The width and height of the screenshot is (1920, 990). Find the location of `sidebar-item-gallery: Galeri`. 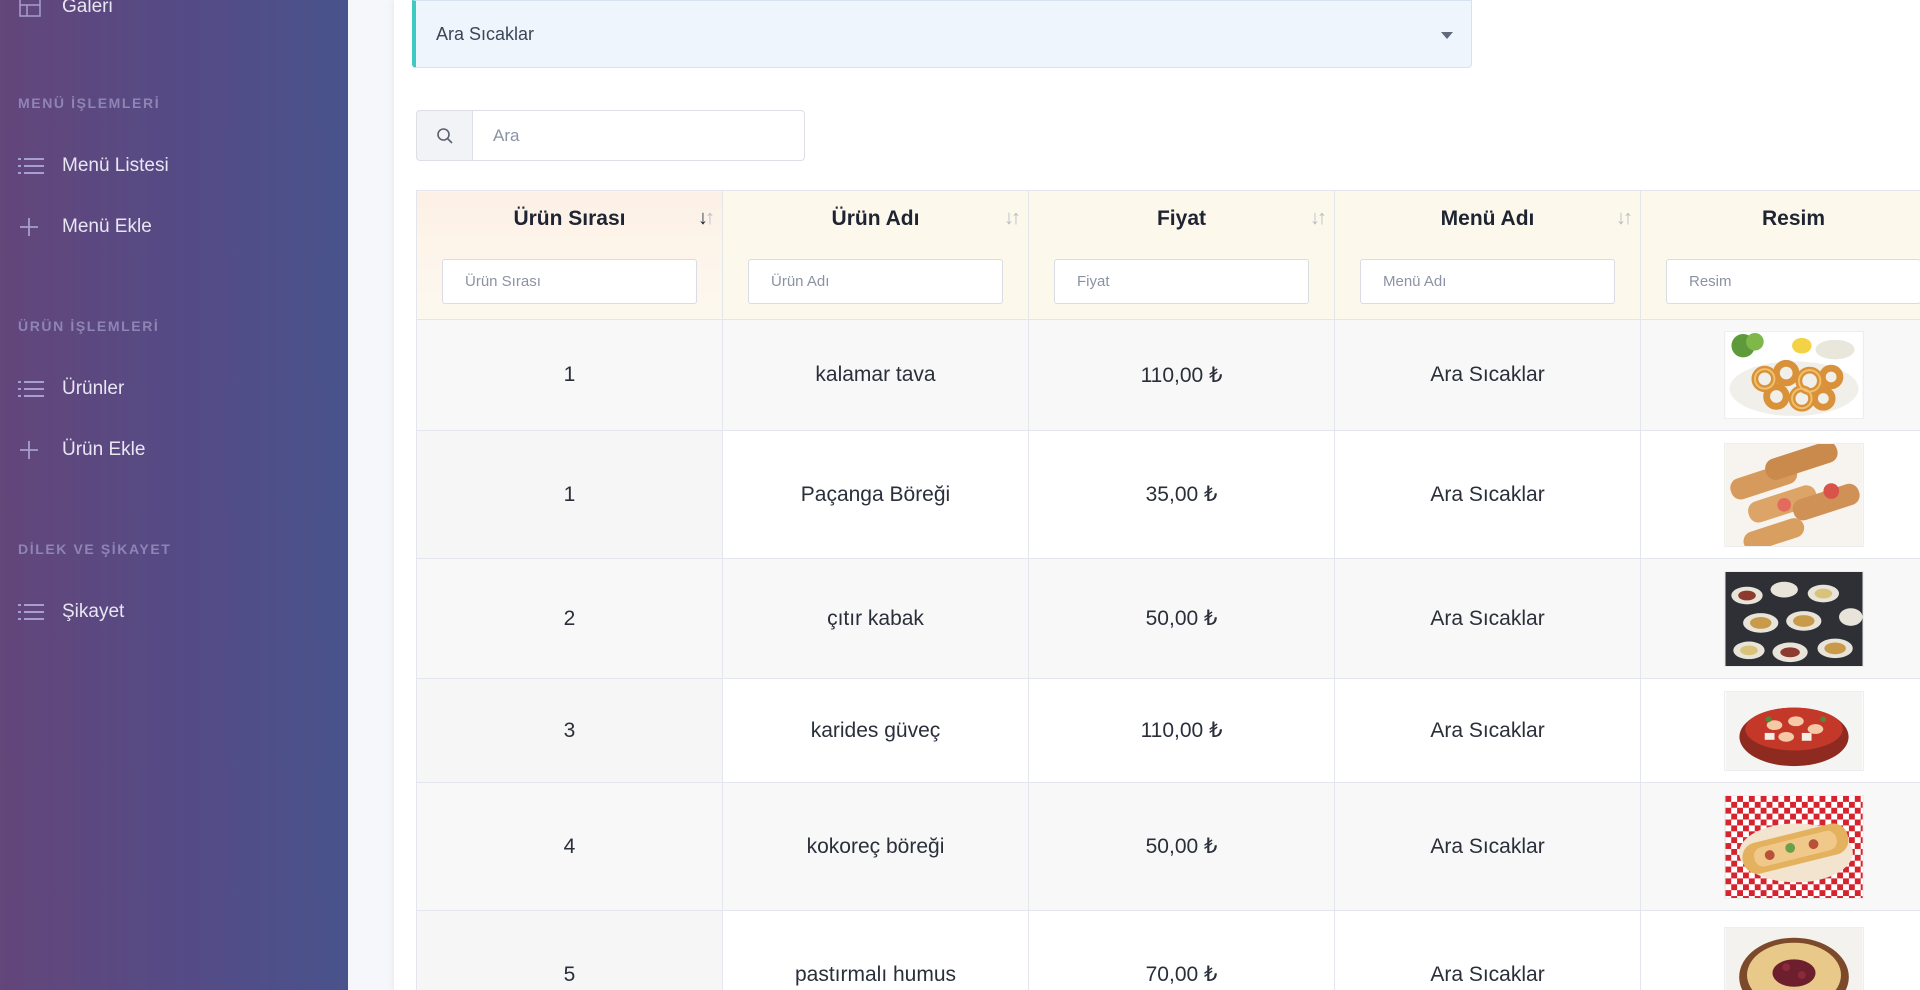

sidebar-item-gallery: Galeri is located at coordinates (65, 11).